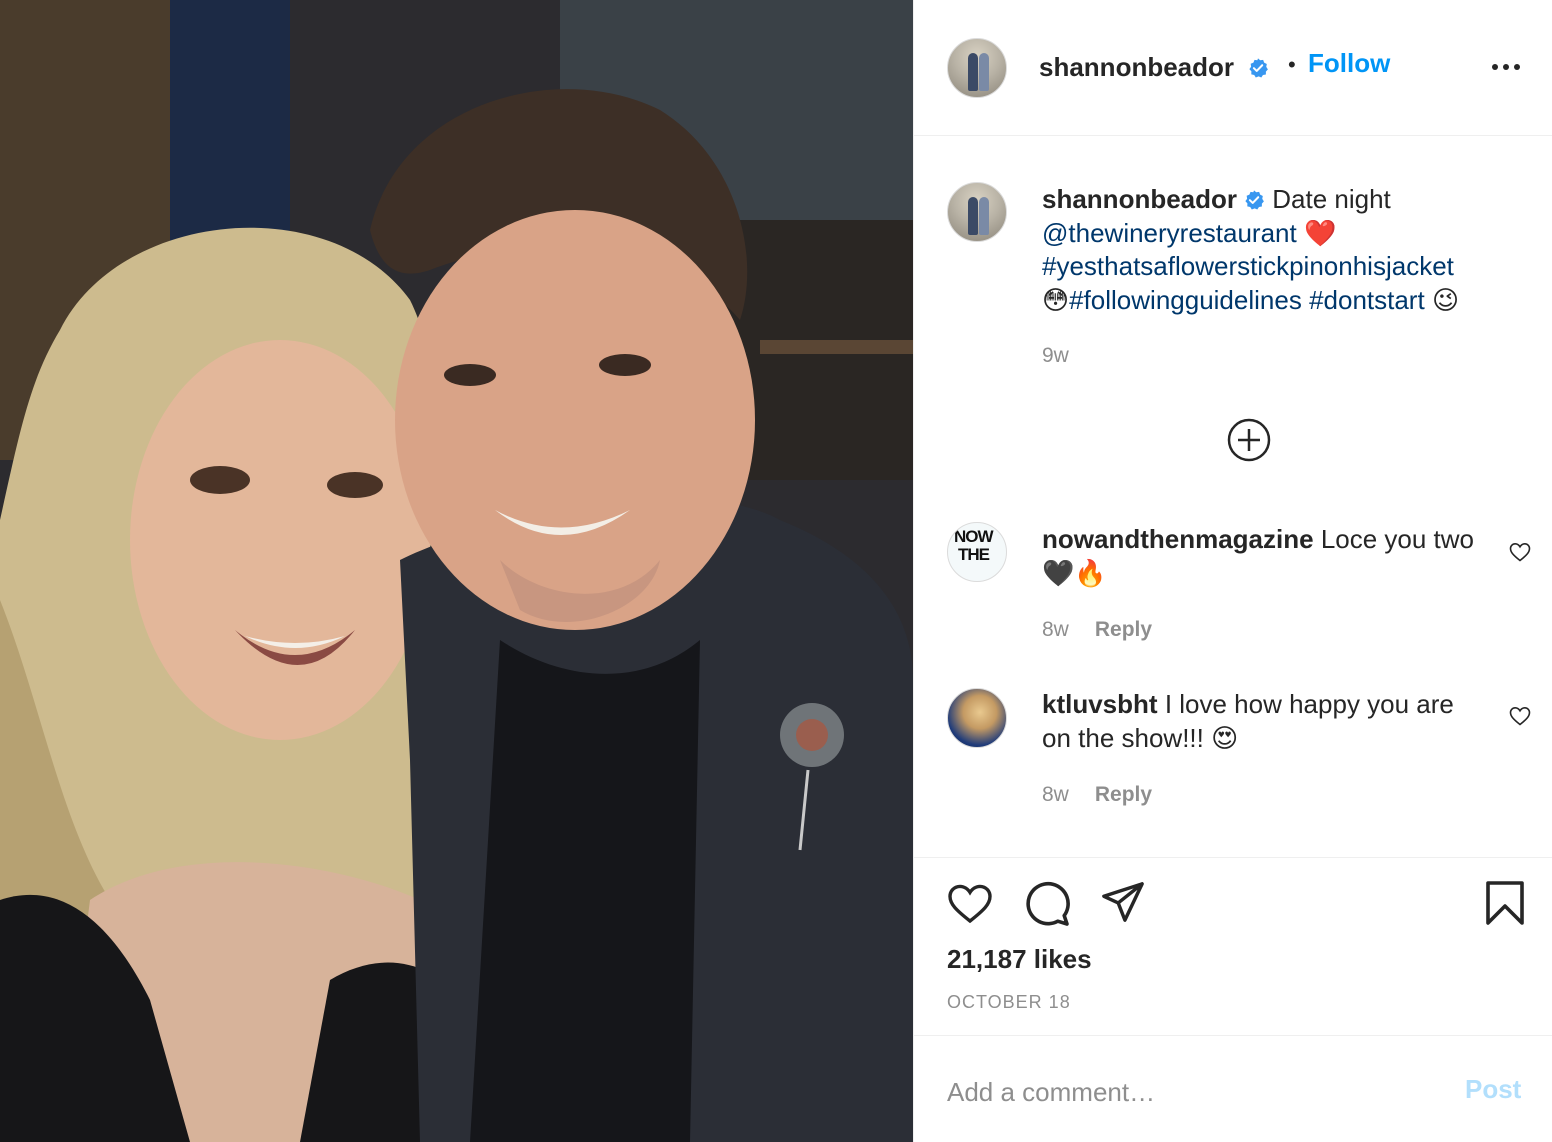 Image resolution: width=1552 pixels, height=1142 pixels. Describe the element at coordinates (1074, 572) in the screenshot. I see `comment-emoji: 🖤🔥` at that location.